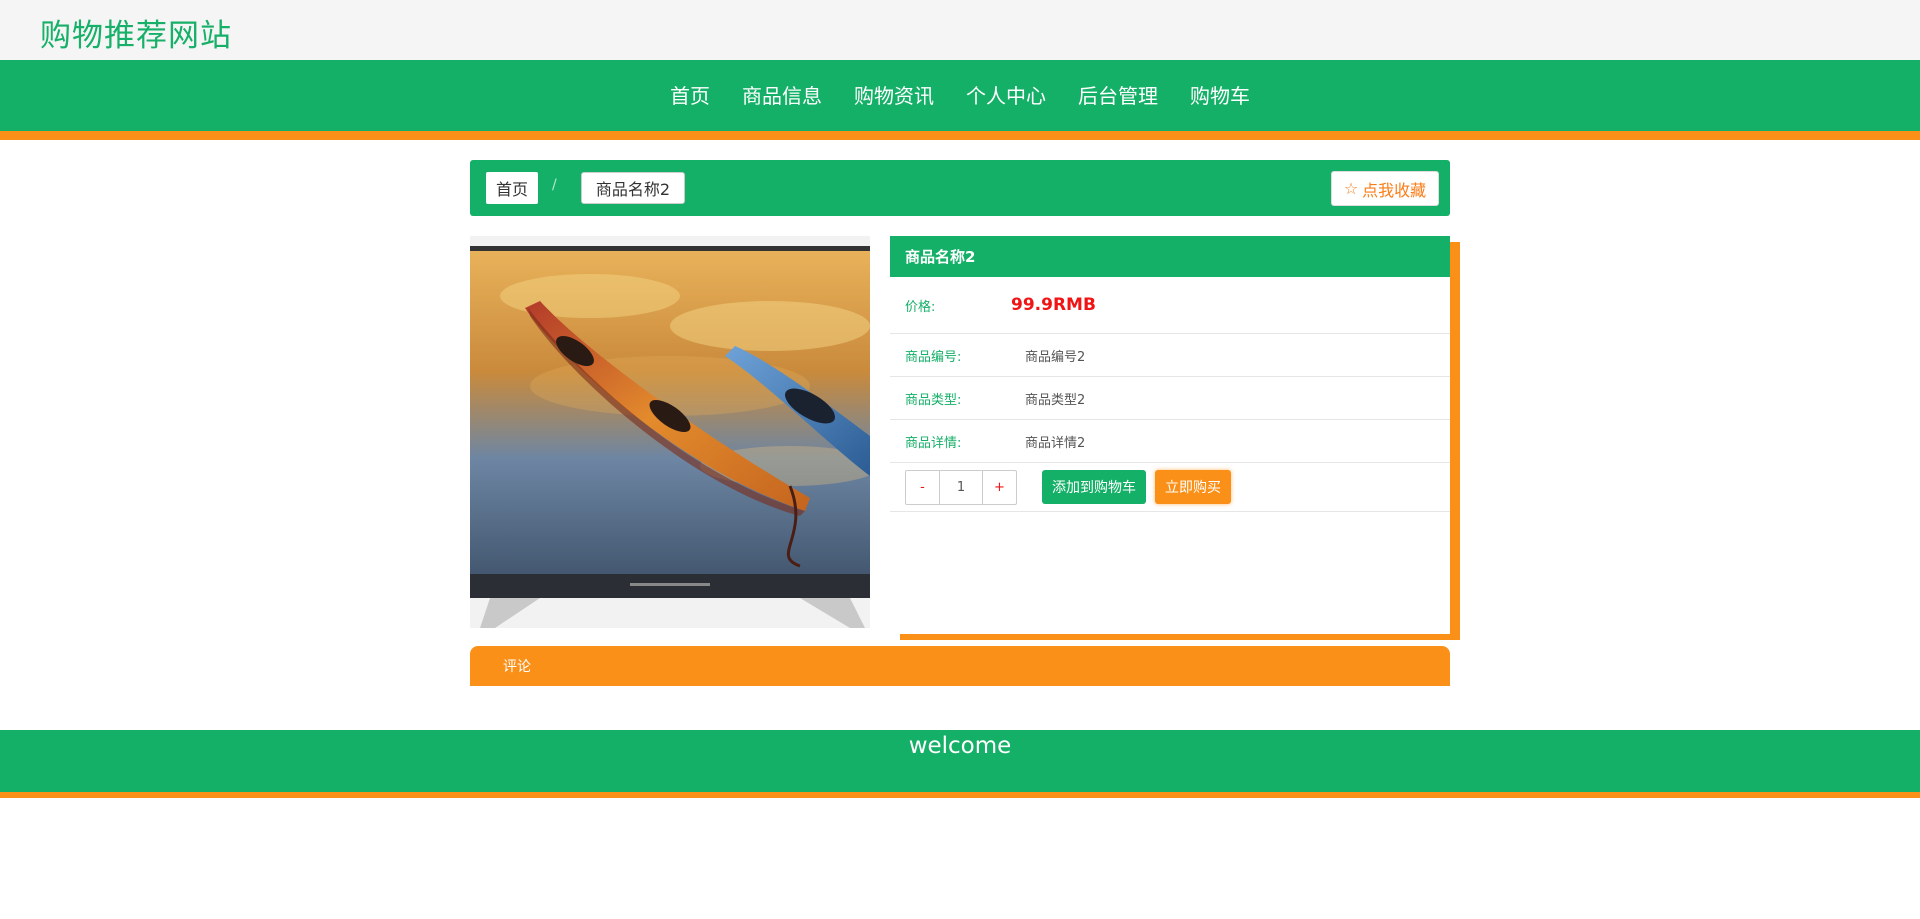 The image size is (1920, 919). Describe the element at coordinates (999, 487) in the screenshot. I see `increment-button: +` at that location.